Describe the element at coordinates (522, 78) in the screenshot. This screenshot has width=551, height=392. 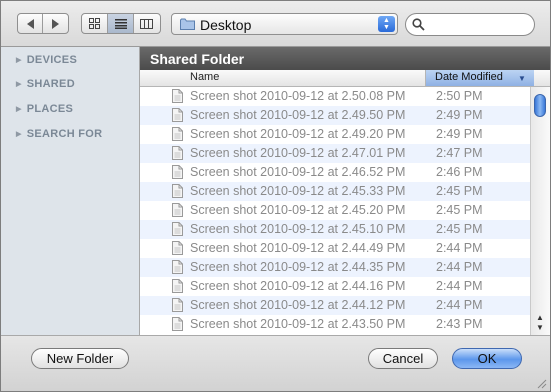
I see `sort-descending-icon: ▼` at that location.